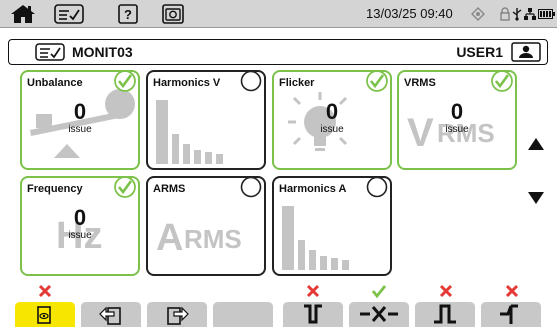 Image resolution: width=557 pixels, height=327 pixels. Describe the element at coordinates (479, 52) in the screenshot. I see `user-name: USER1` at that location.